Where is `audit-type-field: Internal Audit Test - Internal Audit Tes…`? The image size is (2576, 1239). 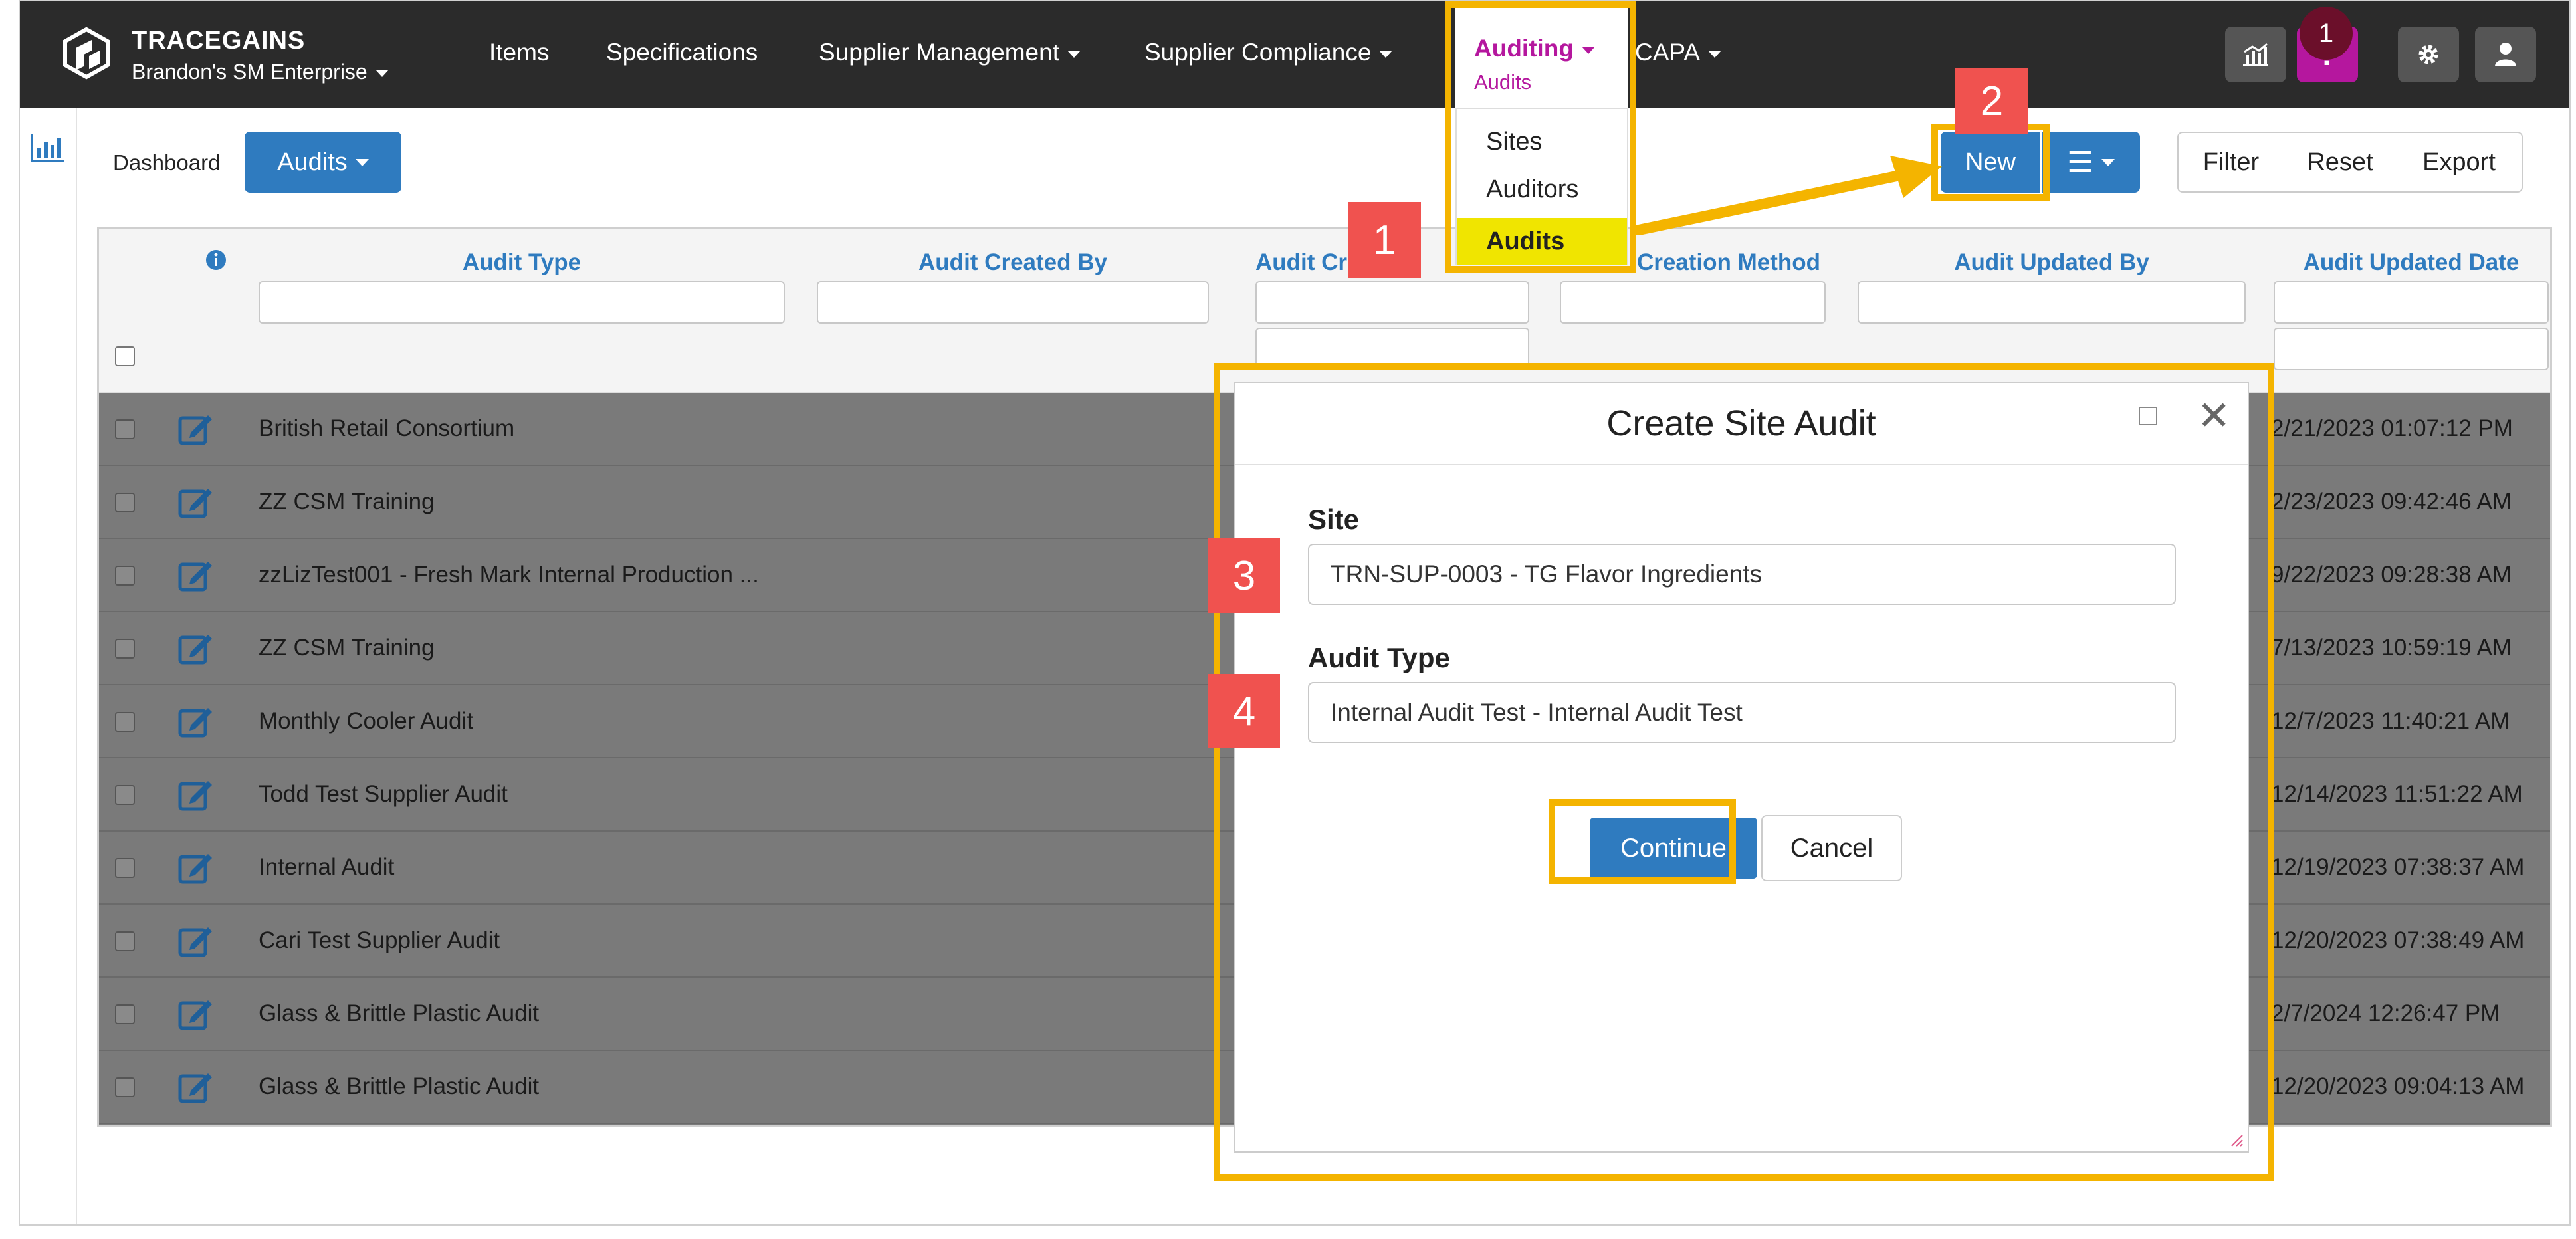
audit-type-field: Internal Audit Test - Internal Audit Tes… is located at coordinates (1742, 712).